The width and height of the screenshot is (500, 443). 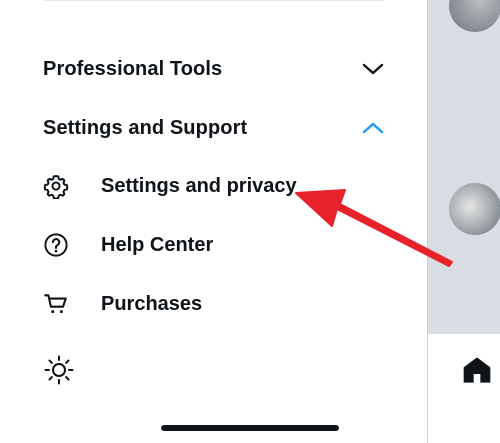 What do you see at coordinates (373, 69) in the screenshot?
I see `chevron-down-icon` at bounding box center [373, 69].